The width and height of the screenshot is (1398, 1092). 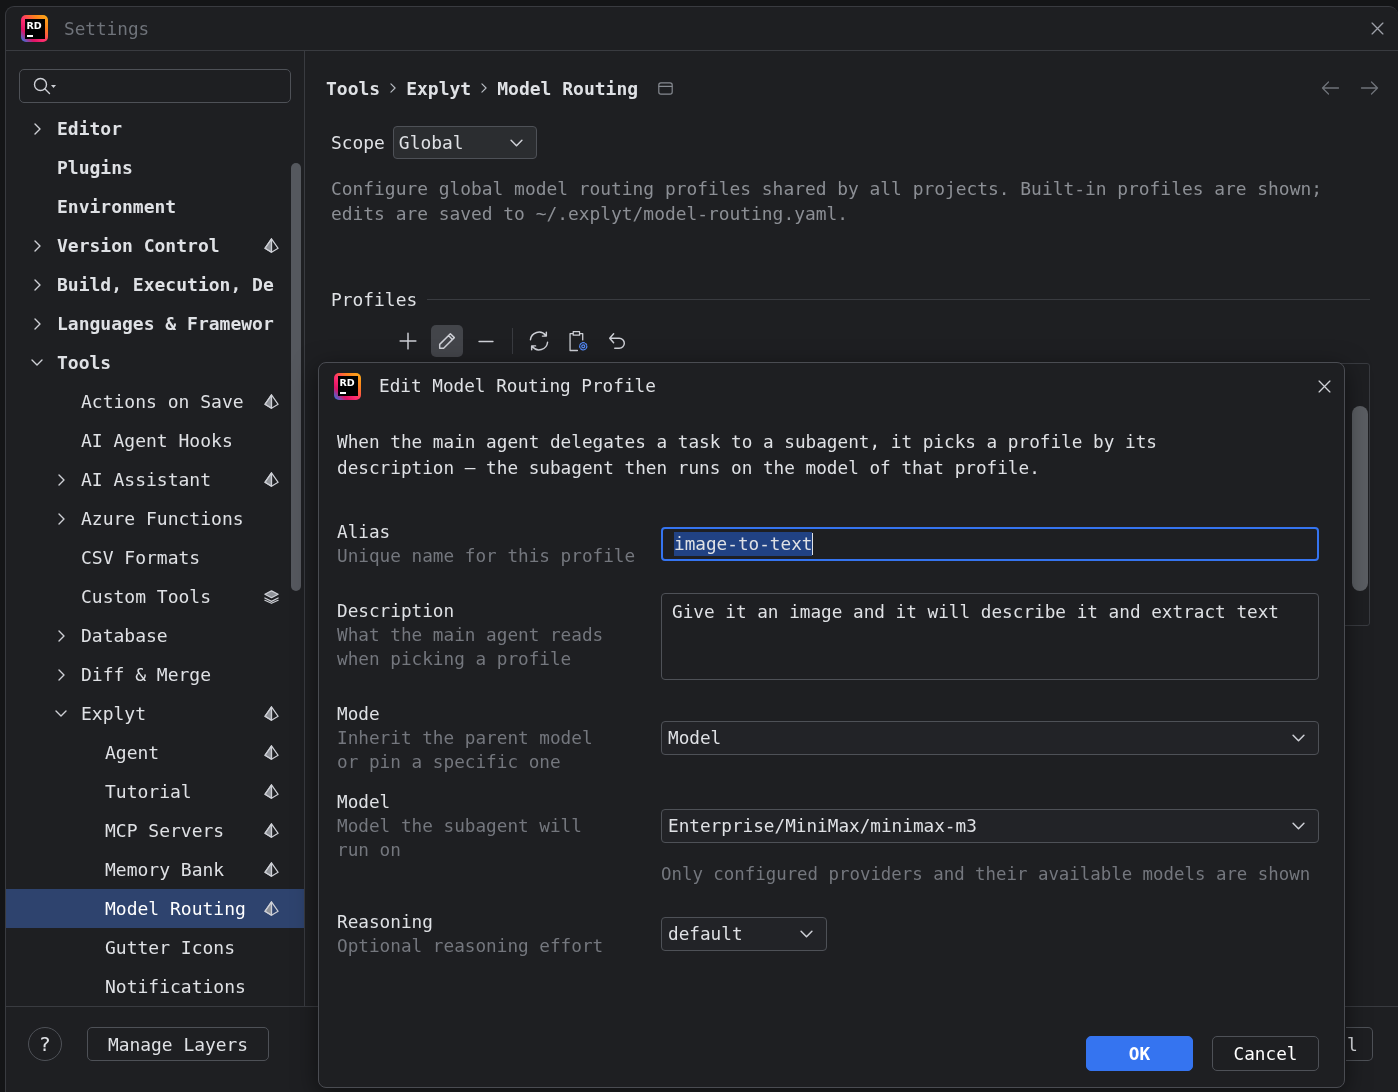 What do you see at coordinates (155, 947) in the screenshot?
I see `tree-item: Gutter Icons` at bounding box center [155, 947].